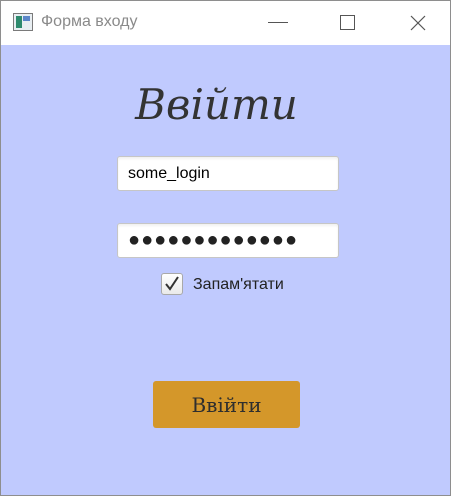  What do you see at coordinates (228, 173) in the screenshot?
I see `login-input` at bounding box center [228, 173].